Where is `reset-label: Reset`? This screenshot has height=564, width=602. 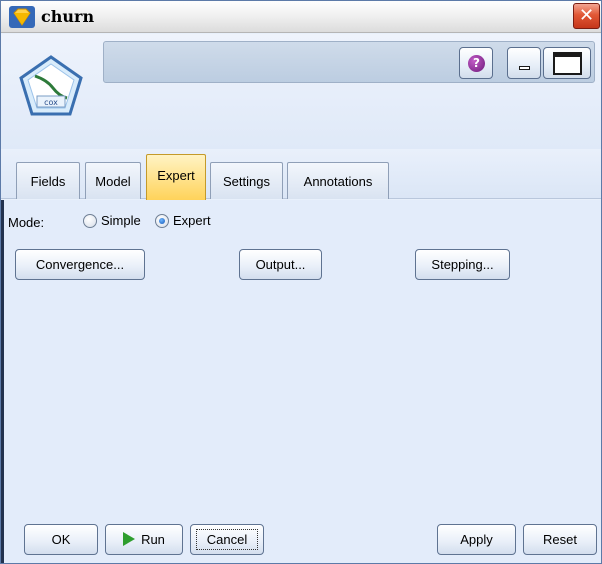
reset-label: Reset is located at coordinates (560, 539).